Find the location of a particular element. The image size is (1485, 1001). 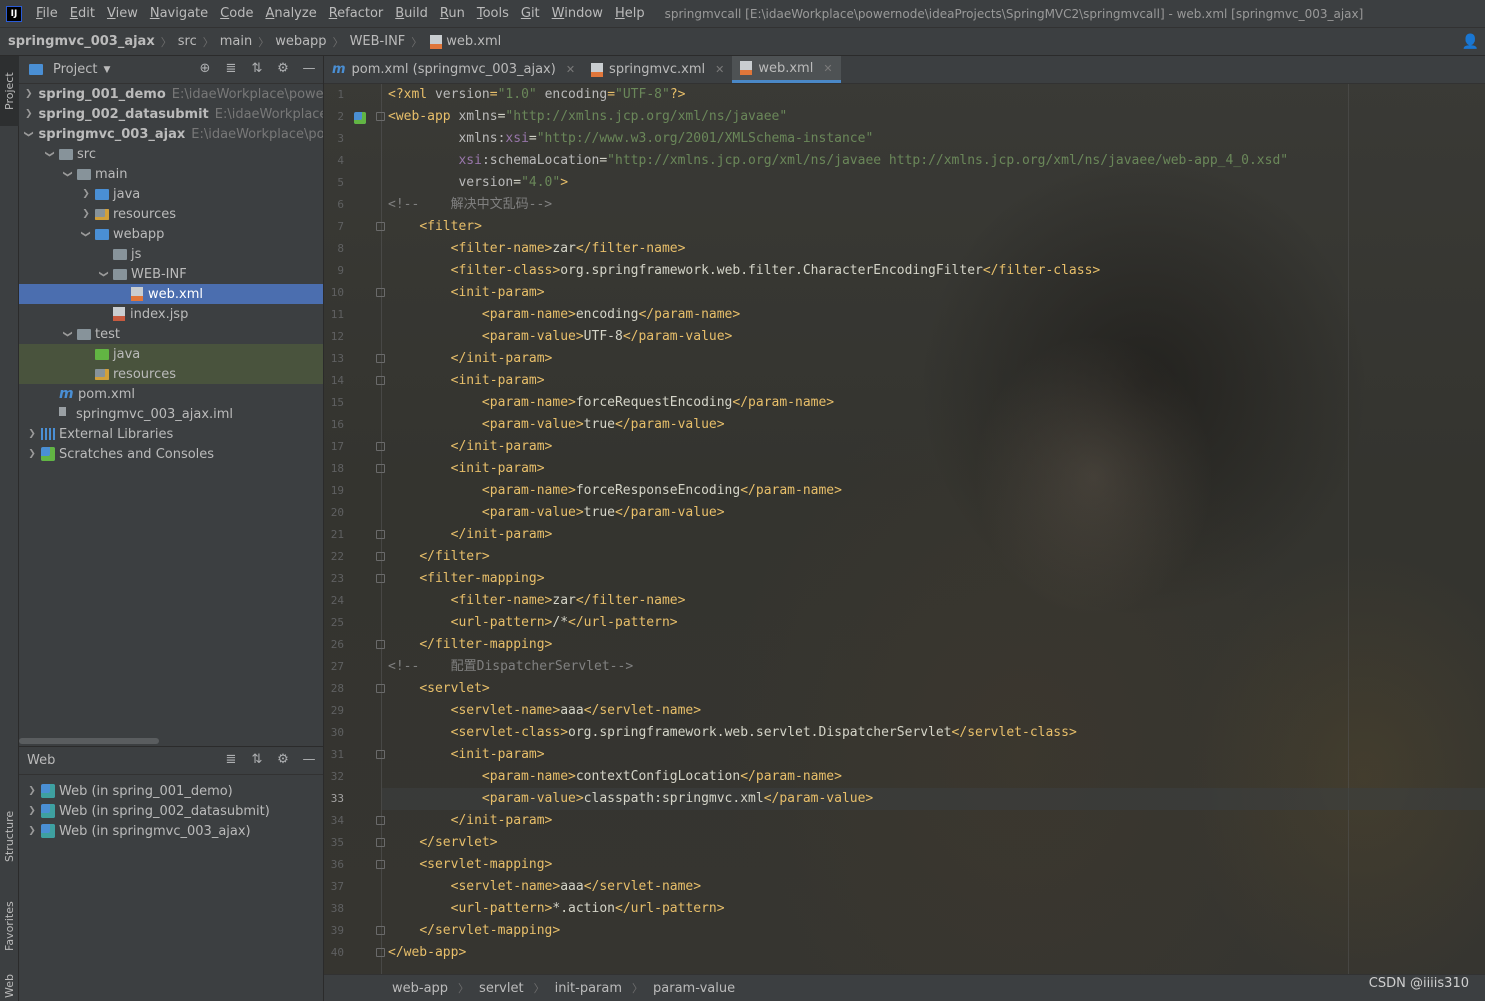

menu-item-edit: Edit is located at coordinates (82, 14).